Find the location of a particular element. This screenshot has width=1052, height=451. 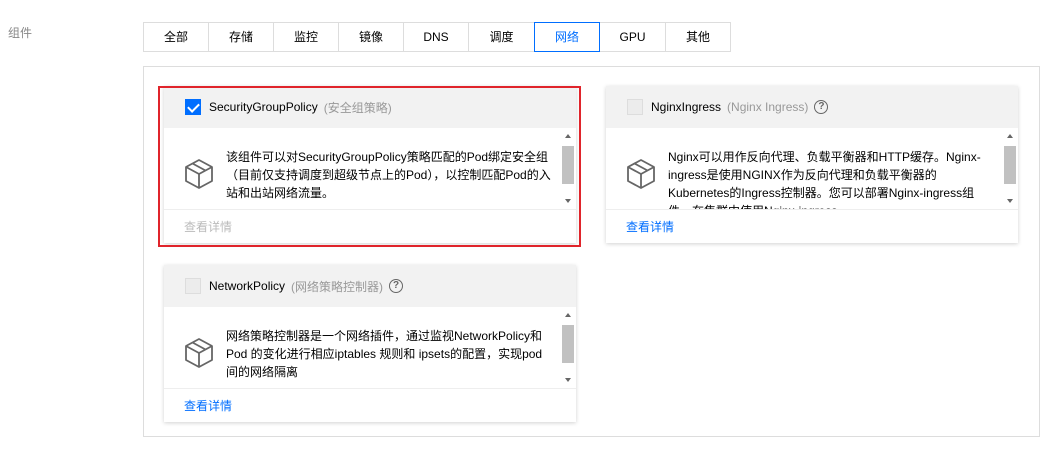

securitygrouppolicy-checkbox is located at coordinates (193, 107).